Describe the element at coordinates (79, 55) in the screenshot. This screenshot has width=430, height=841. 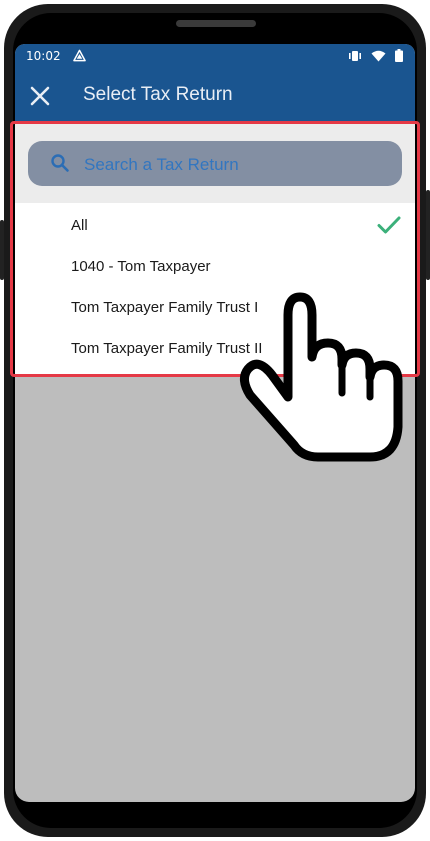
I see `alert-triangle-icon` at that location.